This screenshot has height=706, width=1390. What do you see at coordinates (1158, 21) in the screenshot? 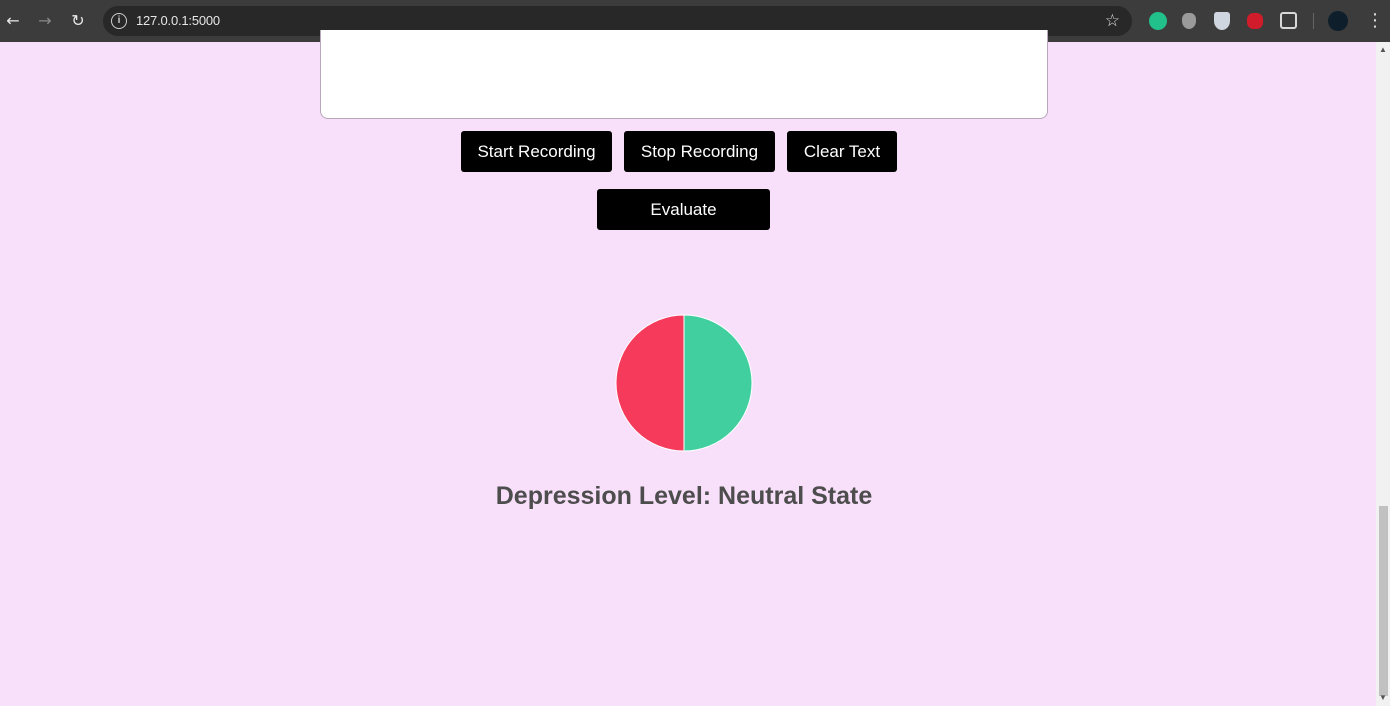
I see `extension-grammarly-icon` at bounding box center [1158, 21].